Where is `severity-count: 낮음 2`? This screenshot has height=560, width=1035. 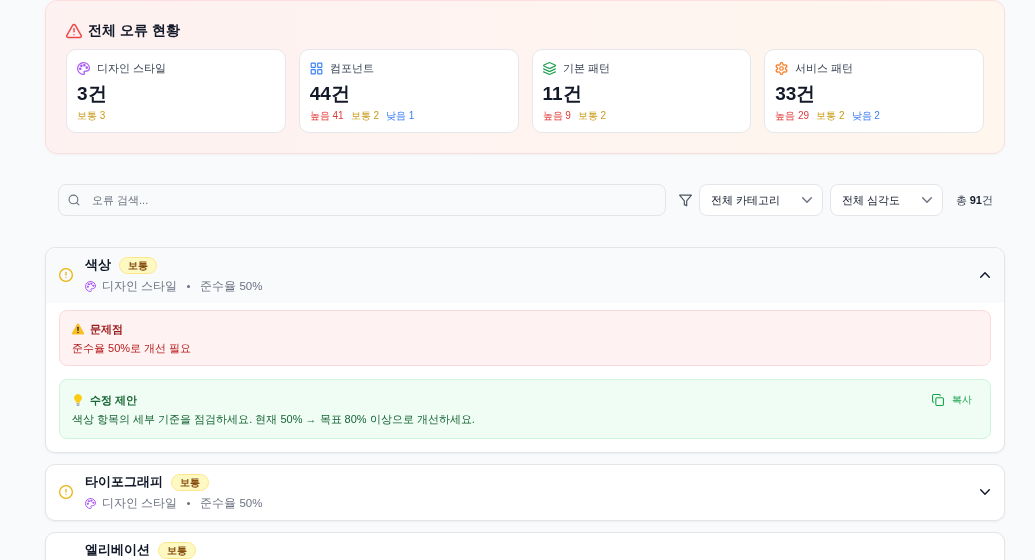
severity-count: 낮음 2 is located at coordinates (865, 116).